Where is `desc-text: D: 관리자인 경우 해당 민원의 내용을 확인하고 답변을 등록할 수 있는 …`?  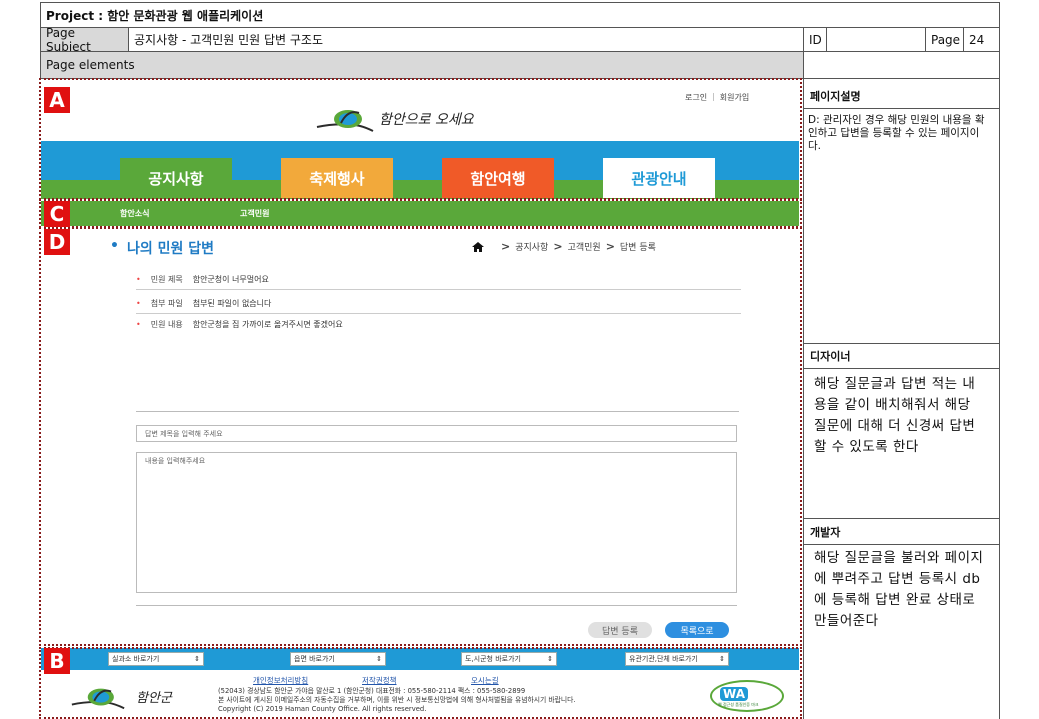
desc-text: D: 관리자인 경우 해당 민원의 내용을 확인하고 답변을 등록할 수 있는 … is located at coordinates (896, 133).